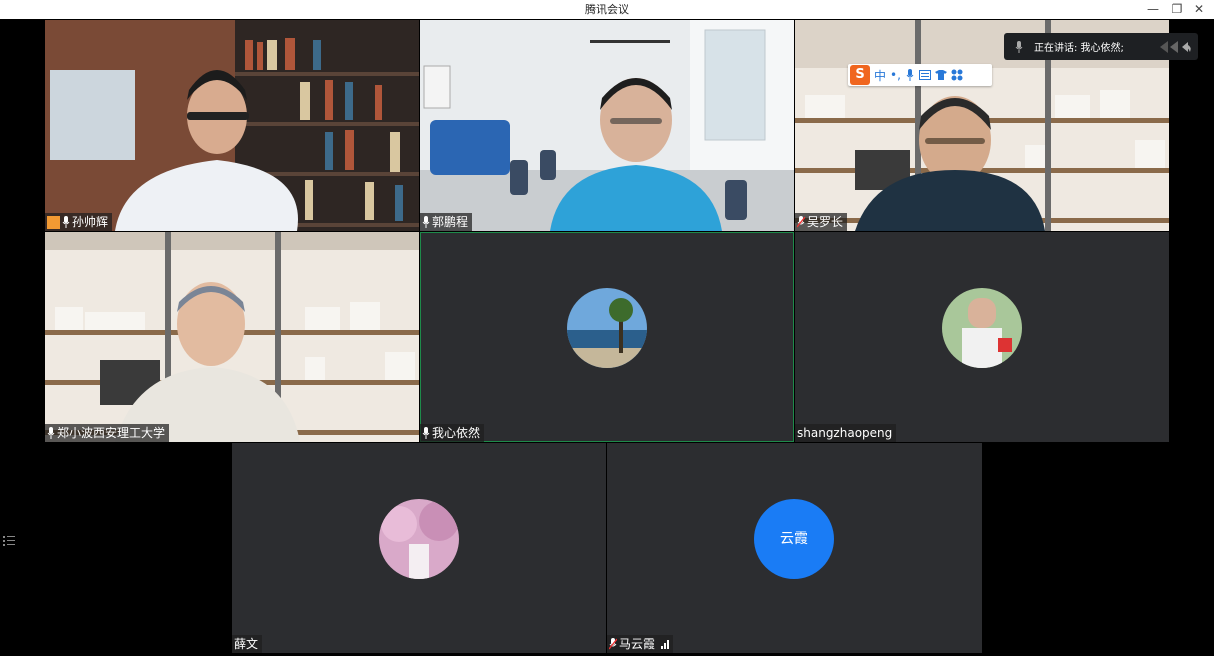  I want to click on window-title-bar: 腾讯会议 — ❐ ✕, so click(607, 9).